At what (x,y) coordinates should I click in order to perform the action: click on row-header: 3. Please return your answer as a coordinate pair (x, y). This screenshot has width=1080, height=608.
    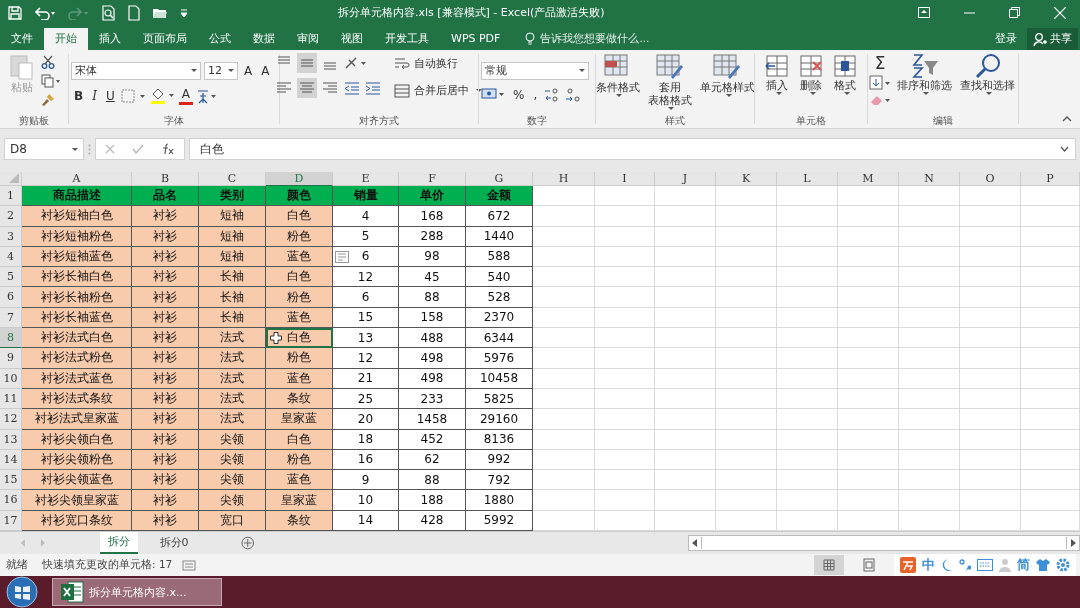
    Looking at the image, I should click on (11, 236).